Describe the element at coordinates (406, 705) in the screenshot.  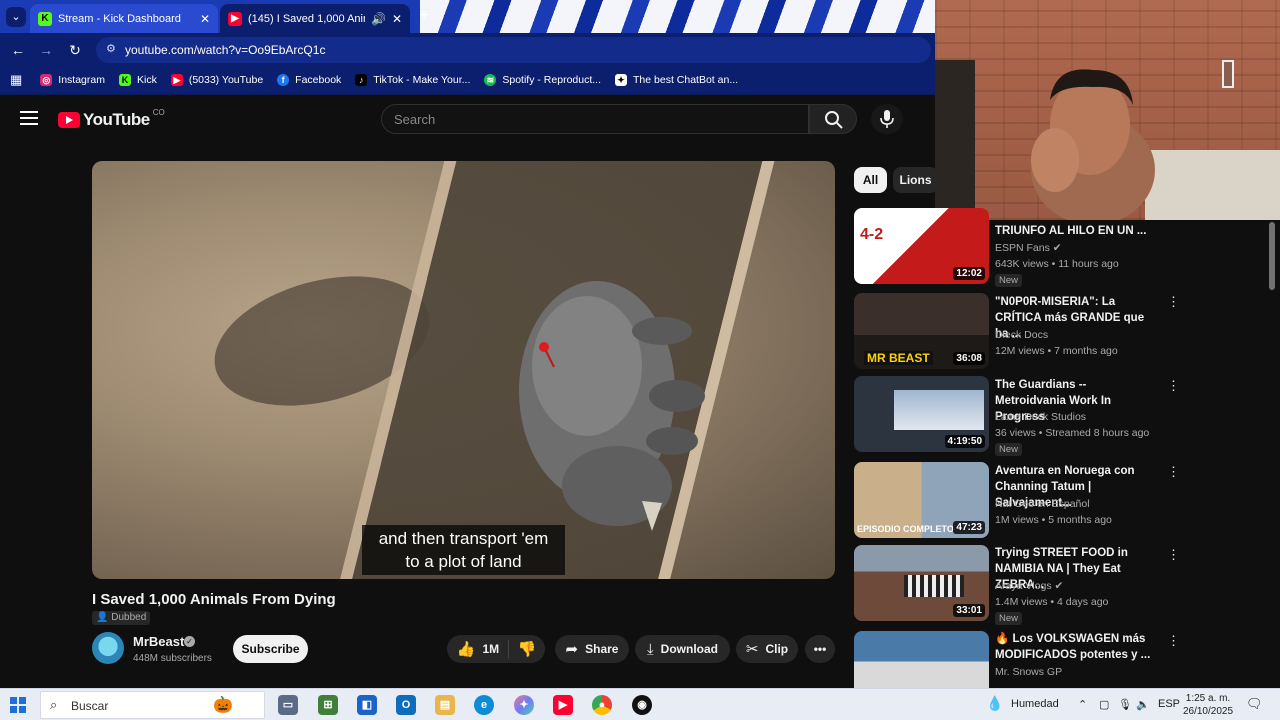
I see `outlook-icon: O` at that location.